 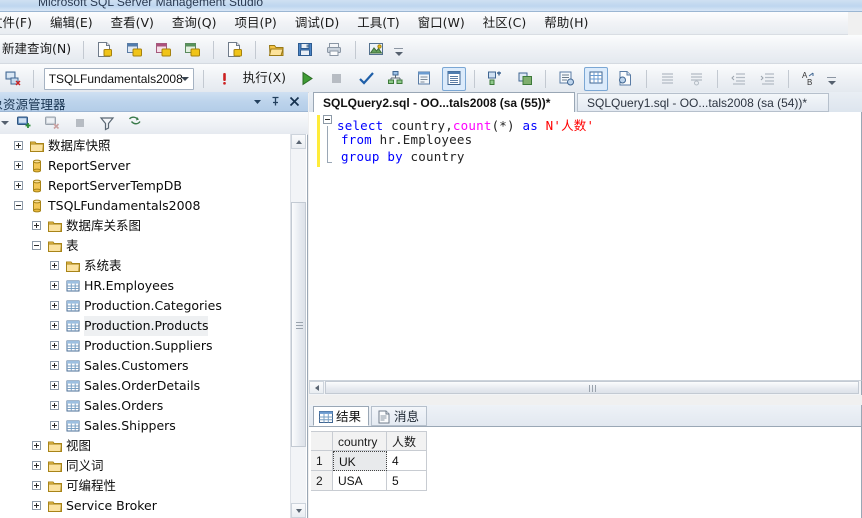 What do you see at coordinates (132, 23) in the screenshot?
I see `menu-view: 查看(V)` at bounding box center [132, 23].